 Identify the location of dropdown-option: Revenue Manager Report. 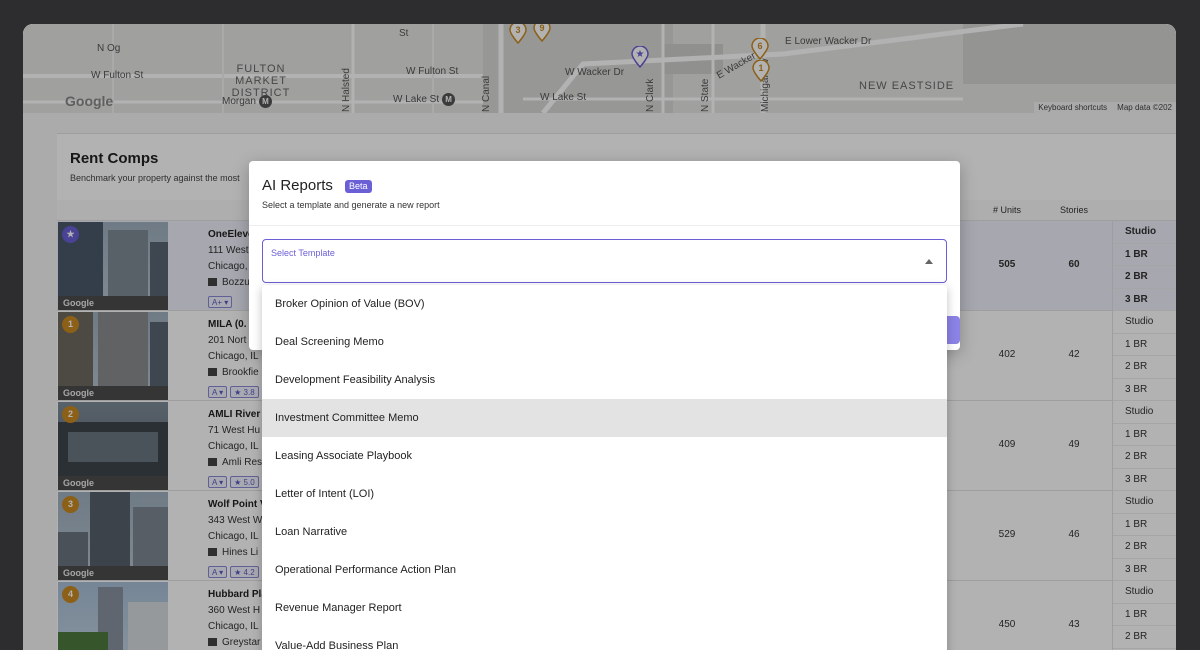
(604, 608).